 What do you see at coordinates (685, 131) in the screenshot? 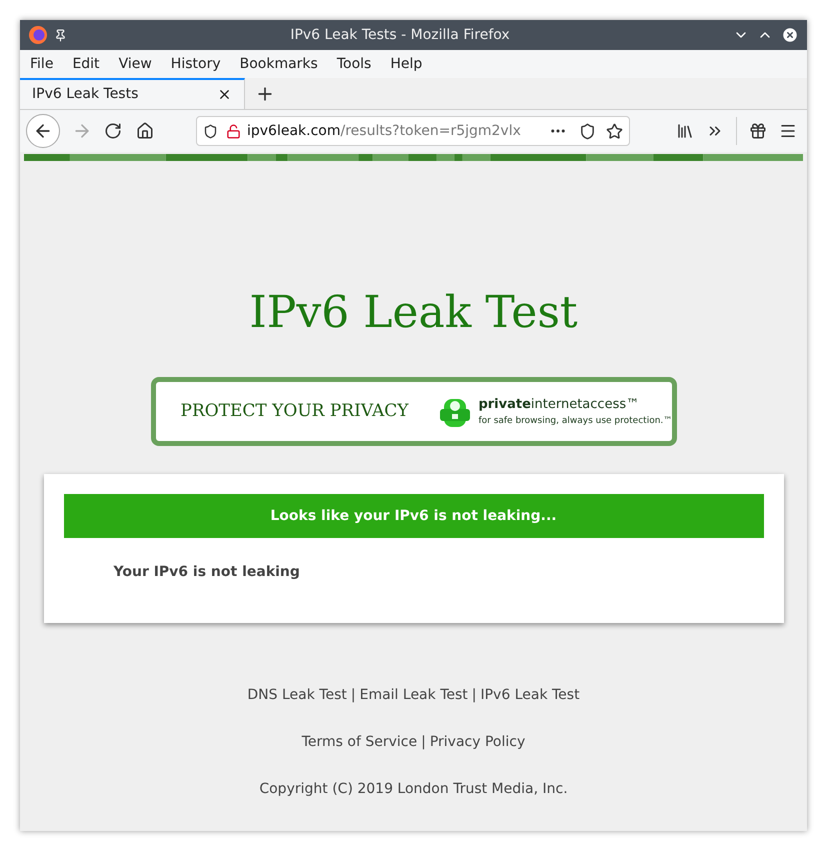
I see `library-icon` at bounding box center [685, 131].